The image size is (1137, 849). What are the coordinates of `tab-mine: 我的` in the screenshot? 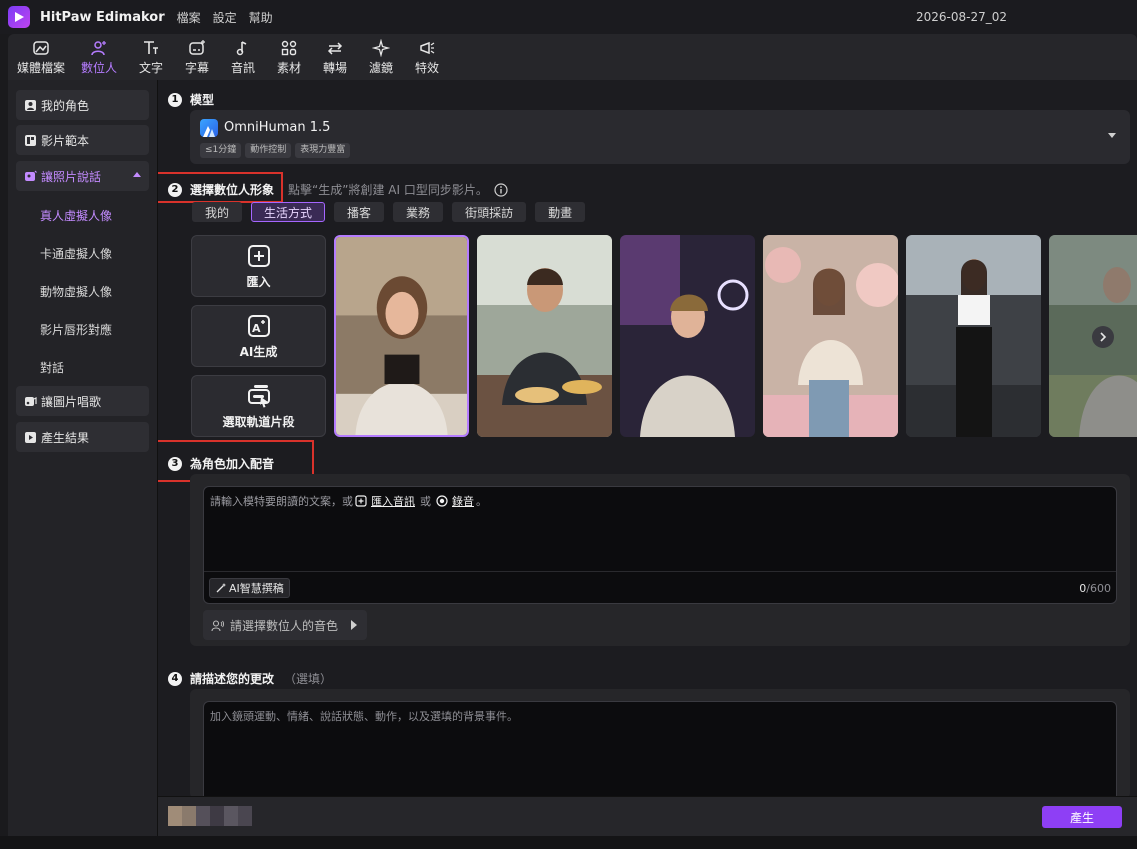 It's located at (217, 212).